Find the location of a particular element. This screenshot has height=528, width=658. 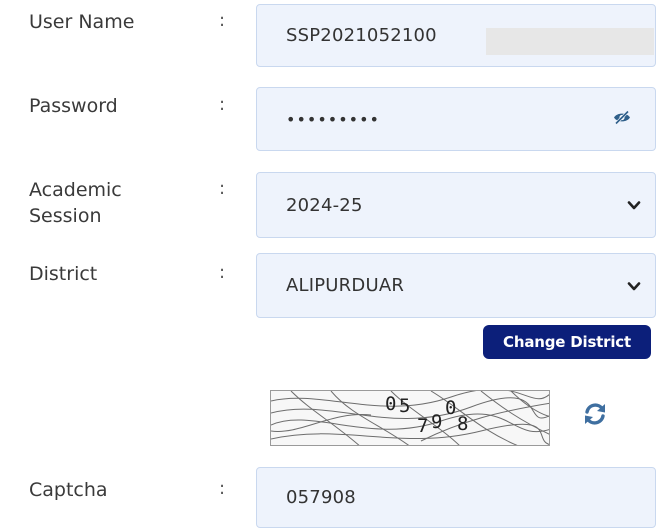

session-label: Academic Session is located at coordinates (75, 203).